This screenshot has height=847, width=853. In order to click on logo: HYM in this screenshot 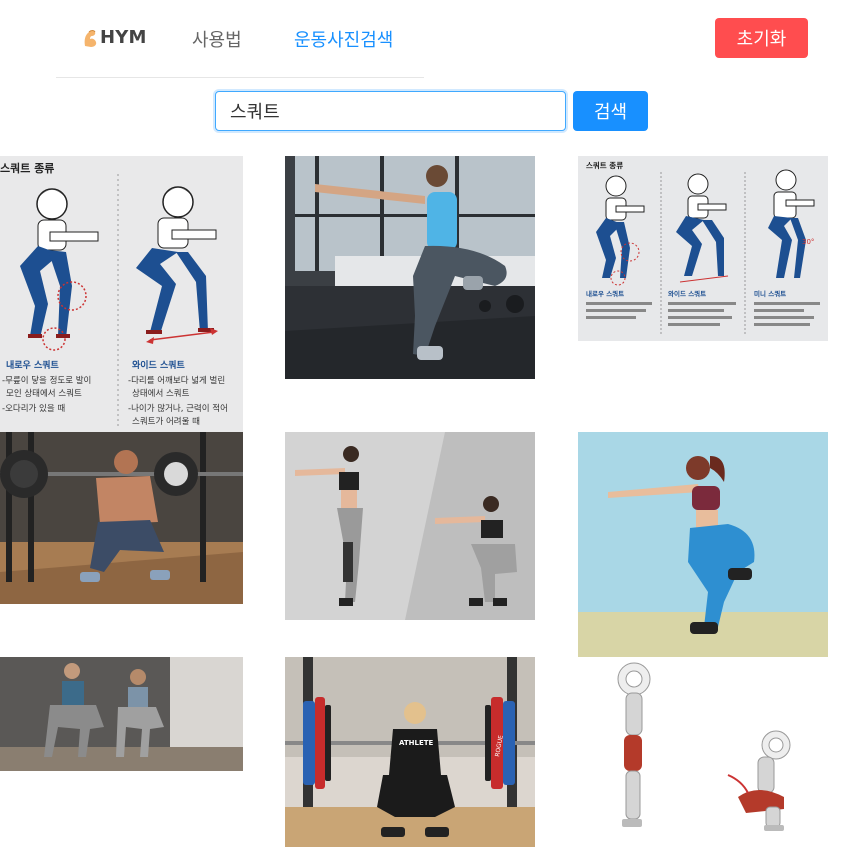, I will do `click(114, 37)`.